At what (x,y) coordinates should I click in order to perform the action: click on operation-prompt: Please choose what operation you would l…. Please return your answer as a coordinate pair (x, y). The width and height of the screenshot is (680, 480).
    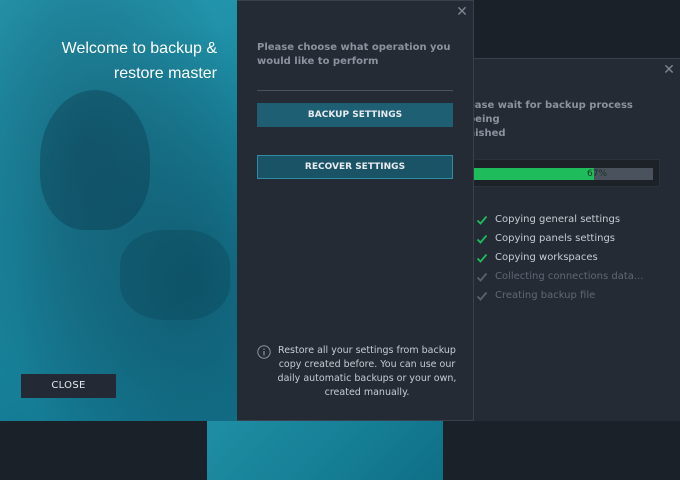
    Looking at the image, I should click on (354, 54).